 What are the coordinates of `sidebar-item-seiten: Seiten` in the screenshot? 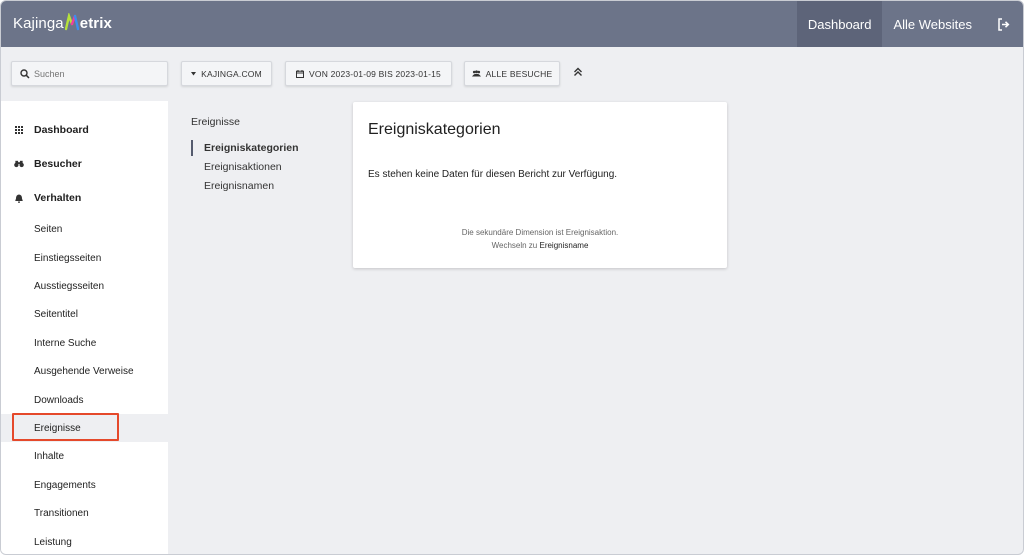 It's located at (84, 229).